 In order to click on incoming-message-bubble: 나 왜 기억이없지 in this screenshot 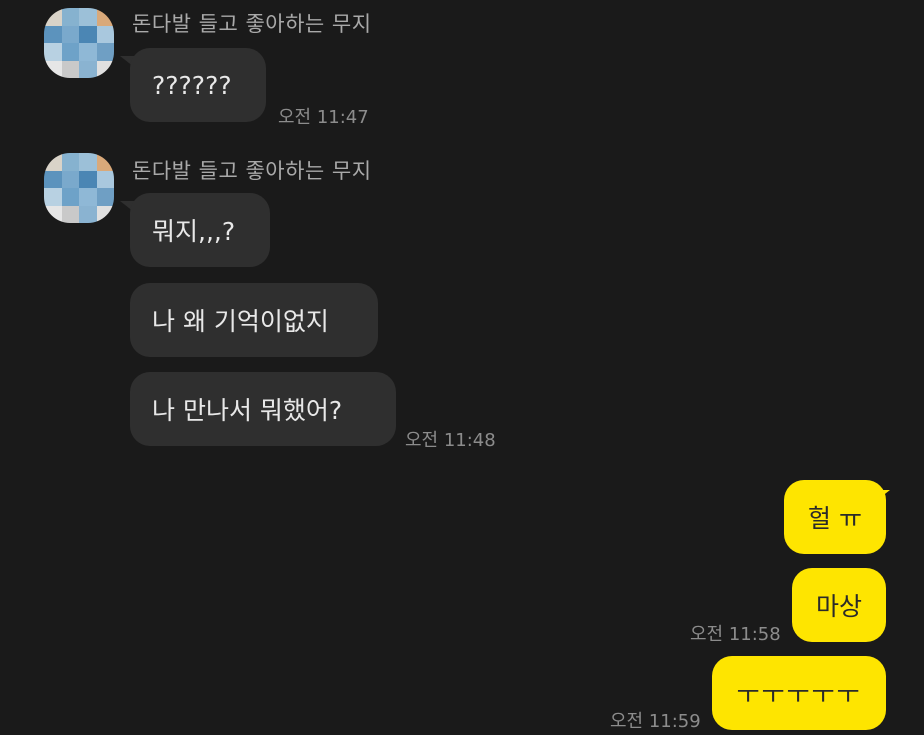, I will do `click(254, 320)`.